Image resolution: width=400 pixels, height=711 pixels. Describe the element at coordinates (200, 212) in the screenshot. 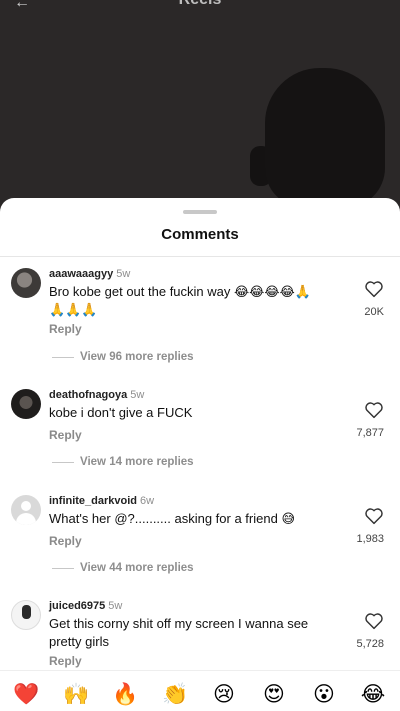

I see `sheet-grabber` at that location.